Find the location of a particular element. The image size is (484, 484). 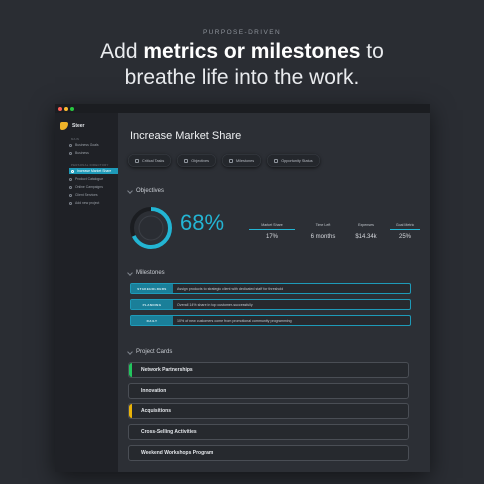

sidebar-item-increase-market-share: Increase Market Share is located at coordinates (93, 171).